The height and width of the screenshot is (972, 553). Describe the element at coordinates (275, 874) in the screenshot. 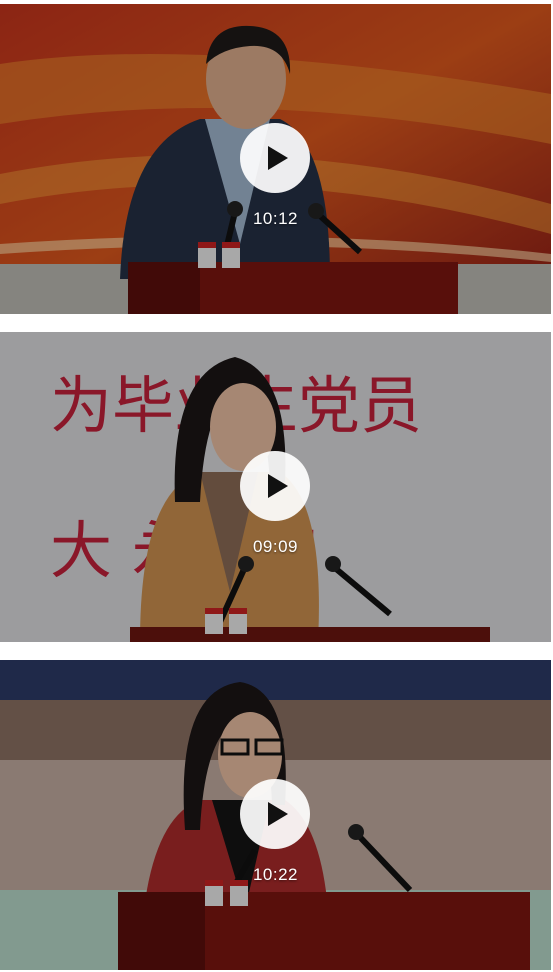

I see `video-duration: 10:22` at that location.